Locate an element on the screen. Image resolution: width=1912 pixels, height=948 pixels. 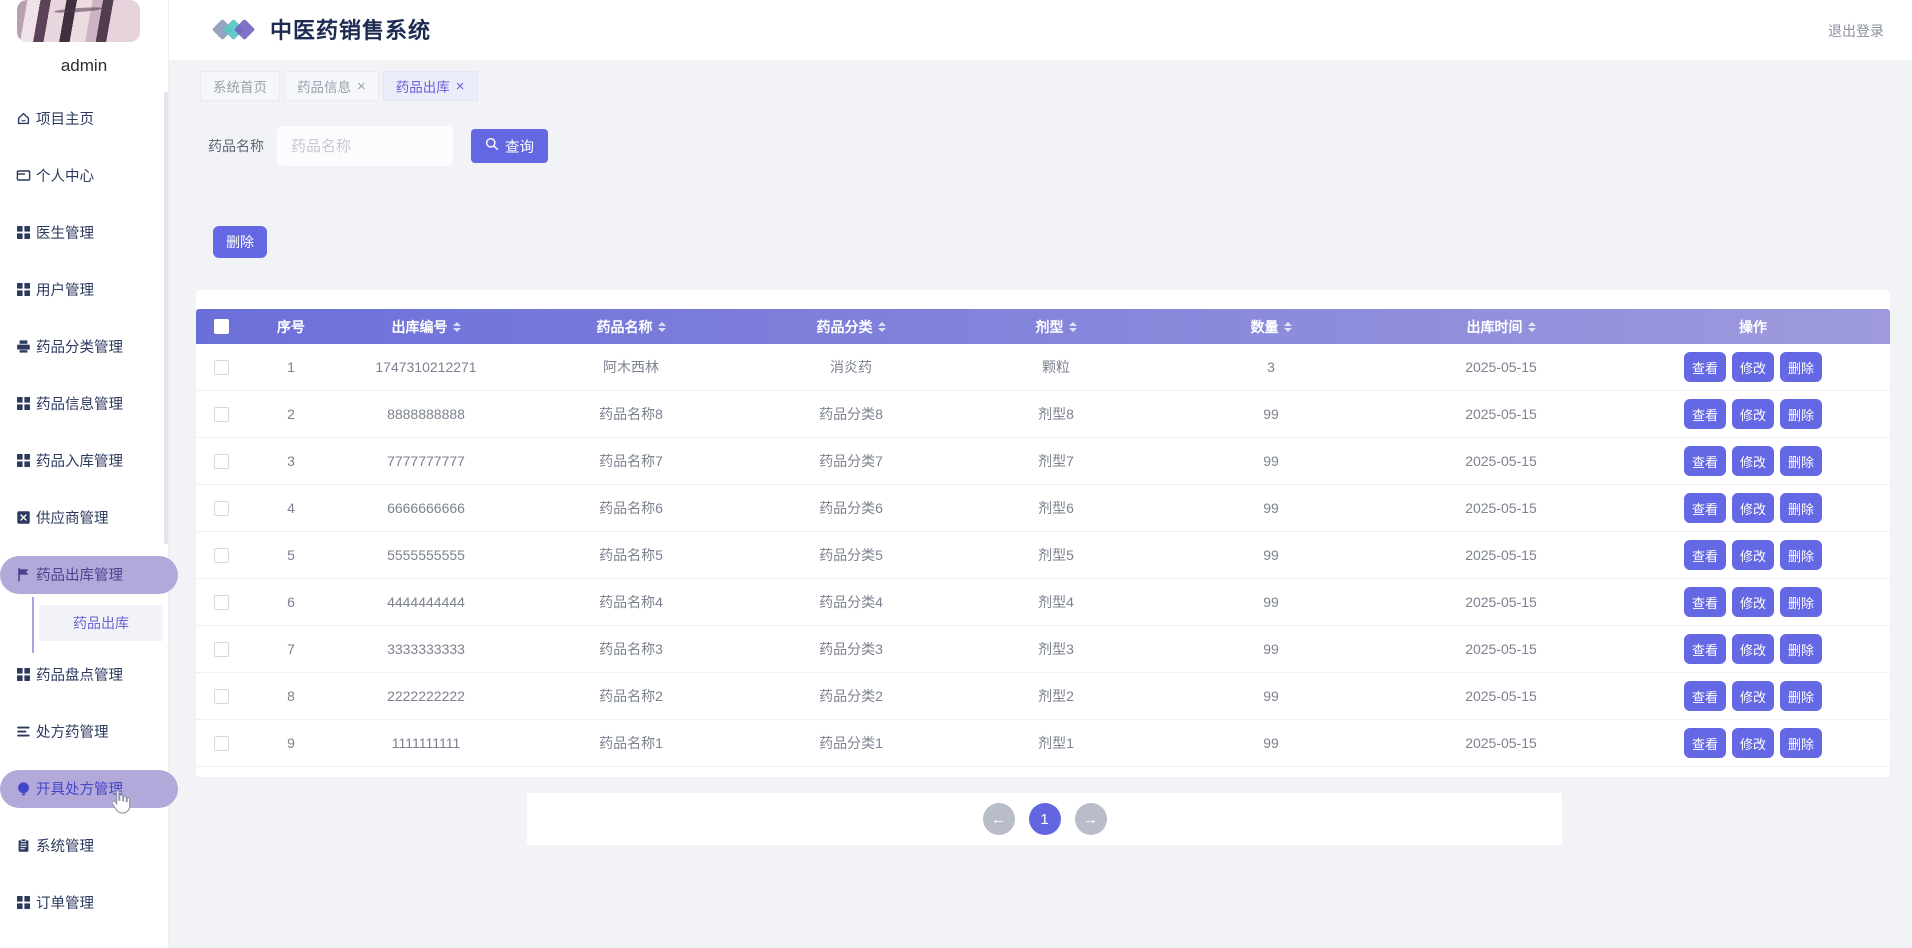
sidebar-item-label: 项目主页 is located at coordinates (65, 120).